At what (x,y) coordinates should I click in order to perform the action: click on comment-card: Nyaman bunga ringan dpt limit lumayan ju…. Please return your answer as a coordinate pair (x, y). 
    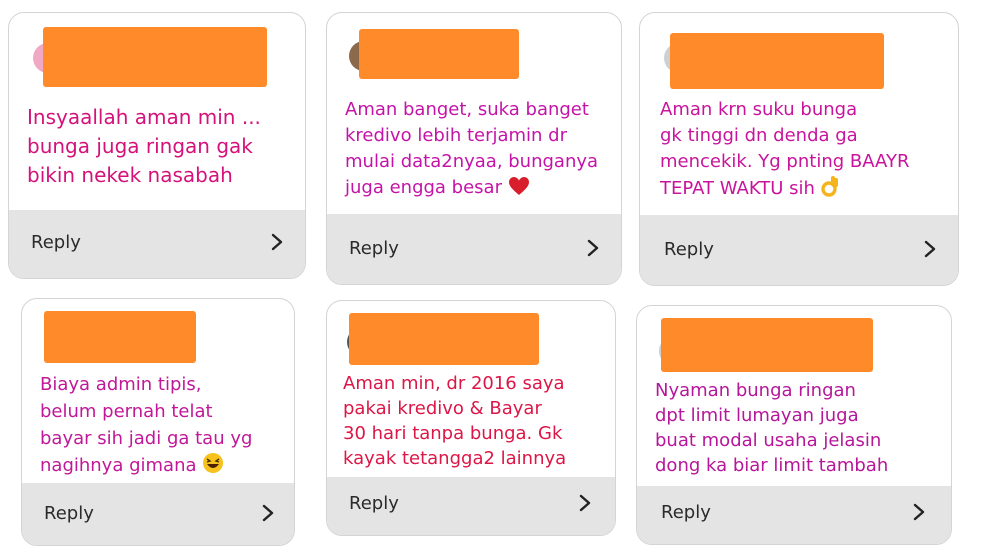
    Looking at the image, I should click on (794, 425).